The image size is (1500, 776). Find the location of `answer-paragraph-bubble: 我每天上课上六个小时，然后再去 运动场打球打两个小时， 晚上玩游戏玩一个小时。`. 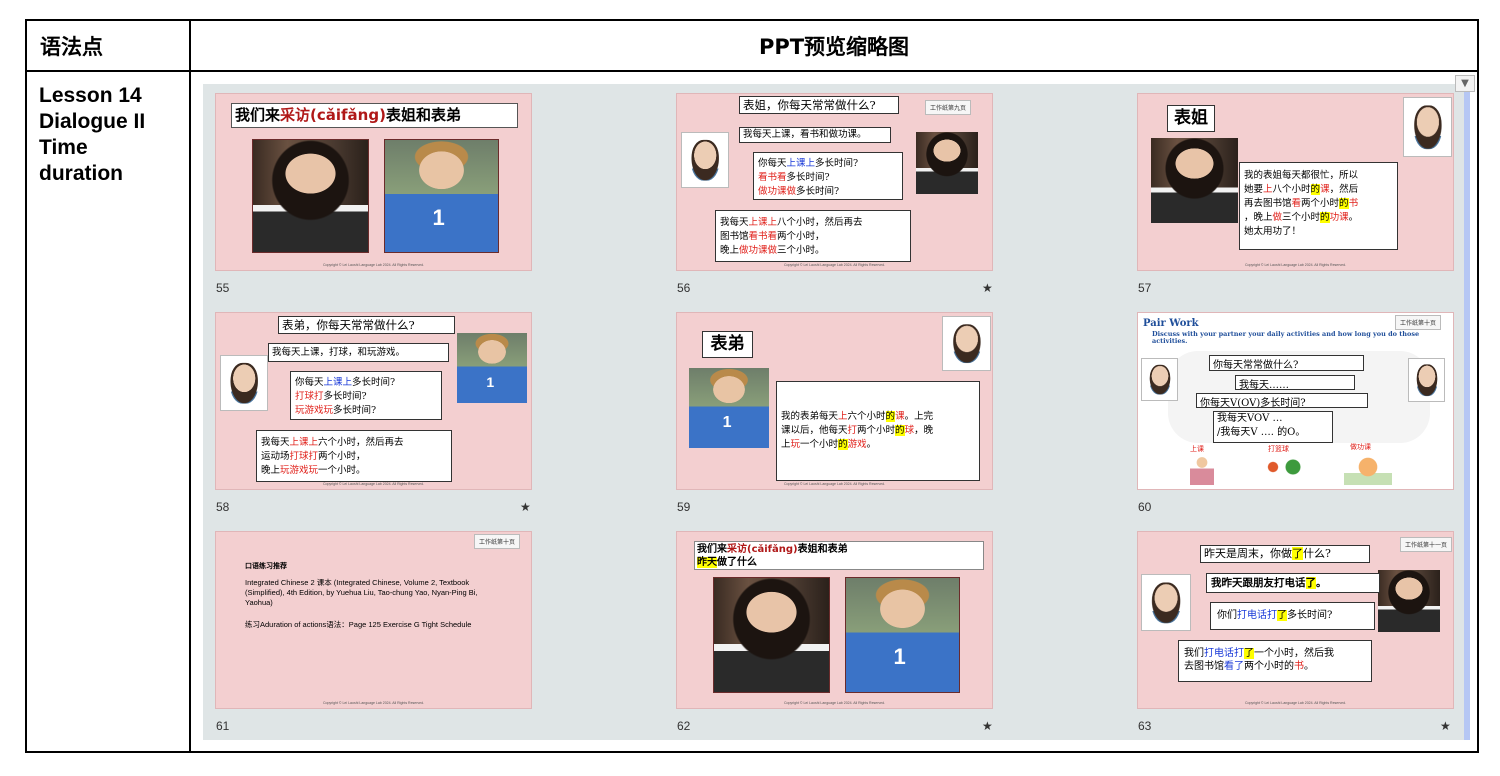

answer-paragraph-bubble: 我每天上课上六个小时，然后再去 运动场打球打两个小时， 晚上玩游戏玩一个小时。 is located at coordinates (354, 456).